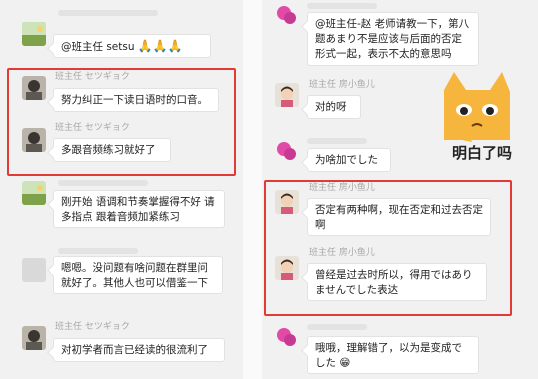  Describe the element at coordinates (331, 107) in the screenshot. I see `message-text: 对的呀` at that location.